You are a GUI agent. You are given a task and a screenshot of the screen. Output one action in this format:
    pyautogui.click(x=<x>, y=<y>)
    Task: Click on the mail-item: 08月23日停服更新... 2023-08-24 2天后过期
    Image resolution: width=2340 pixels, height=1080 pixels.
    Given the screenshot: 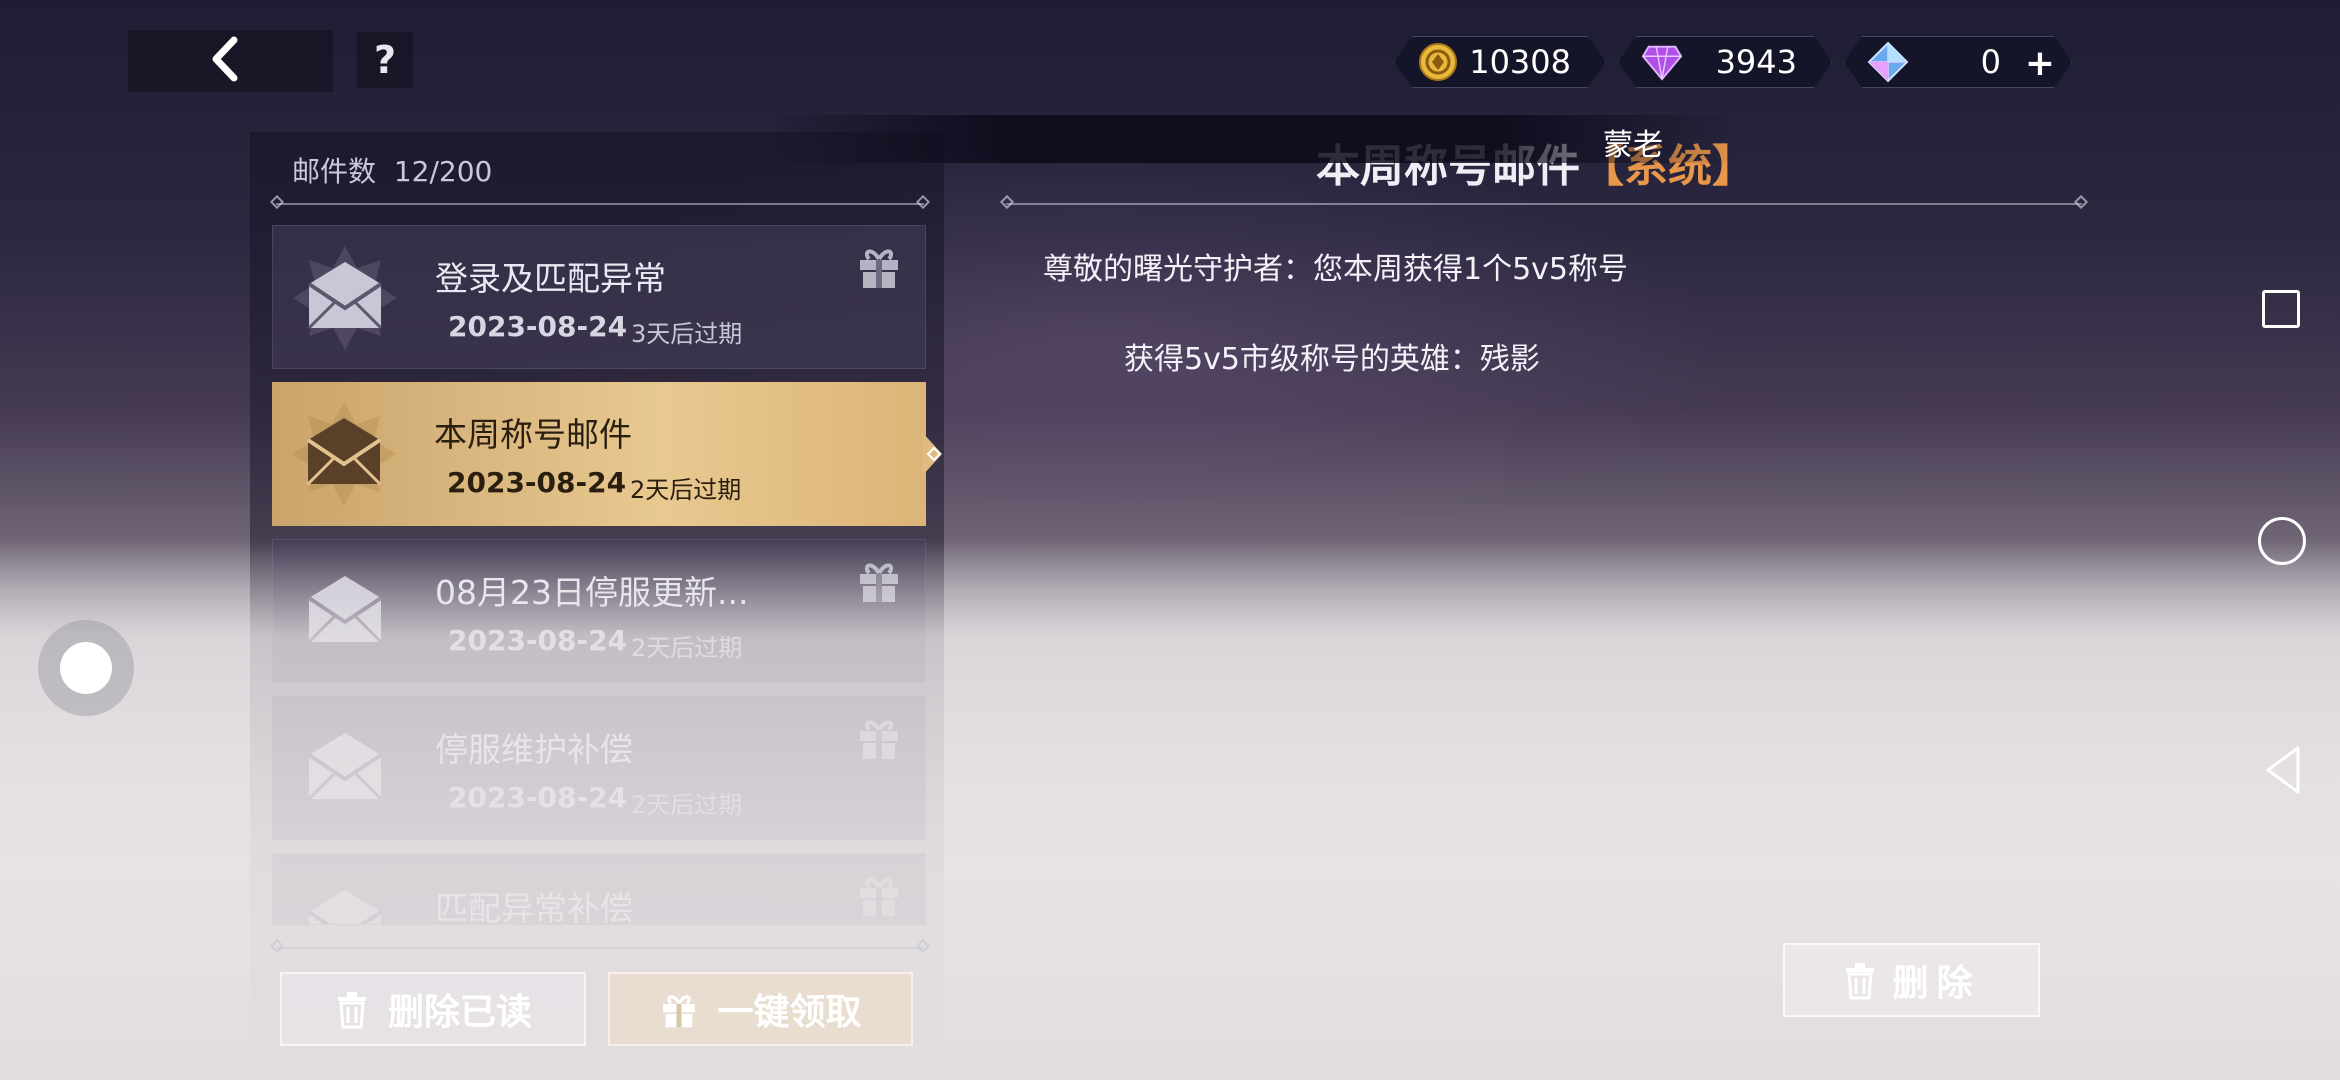 What is the action you would take?
    pyautogui.click(x=599, y=611)
    